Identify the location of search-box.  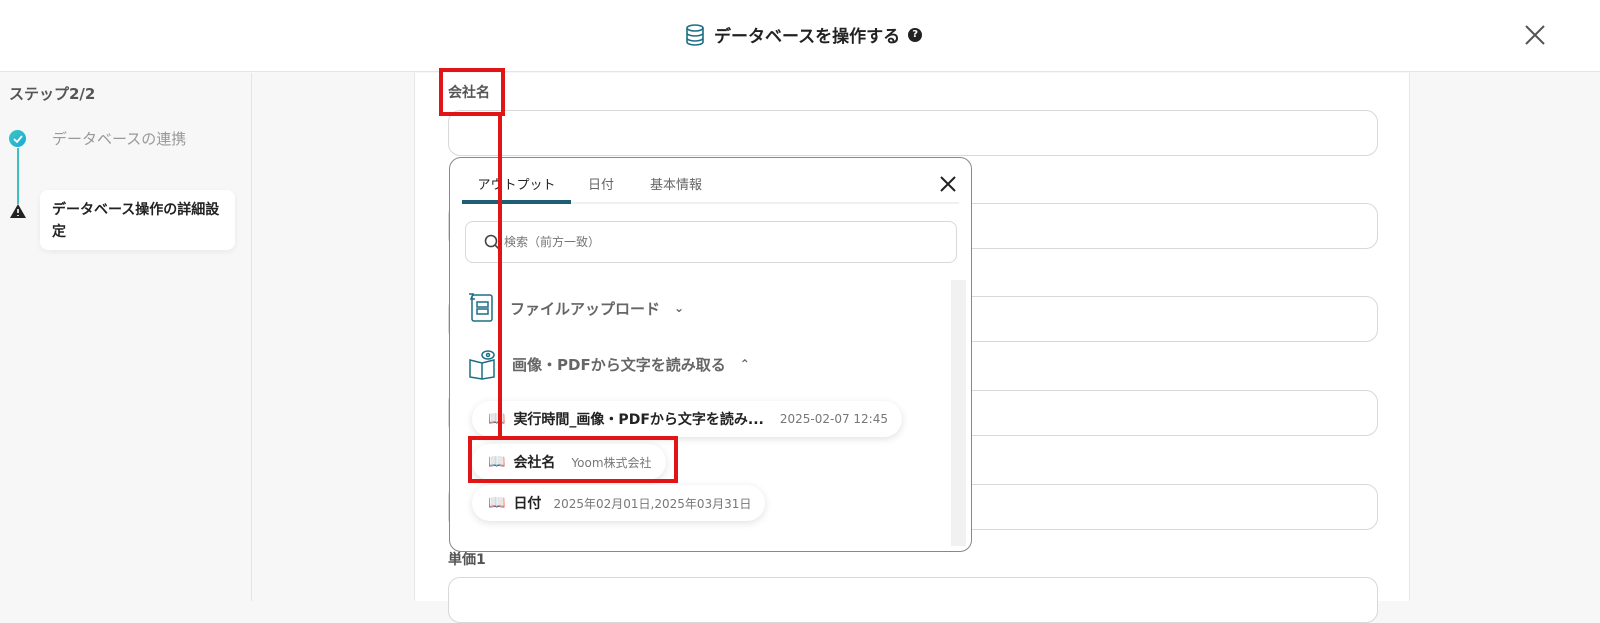
(711, 242).